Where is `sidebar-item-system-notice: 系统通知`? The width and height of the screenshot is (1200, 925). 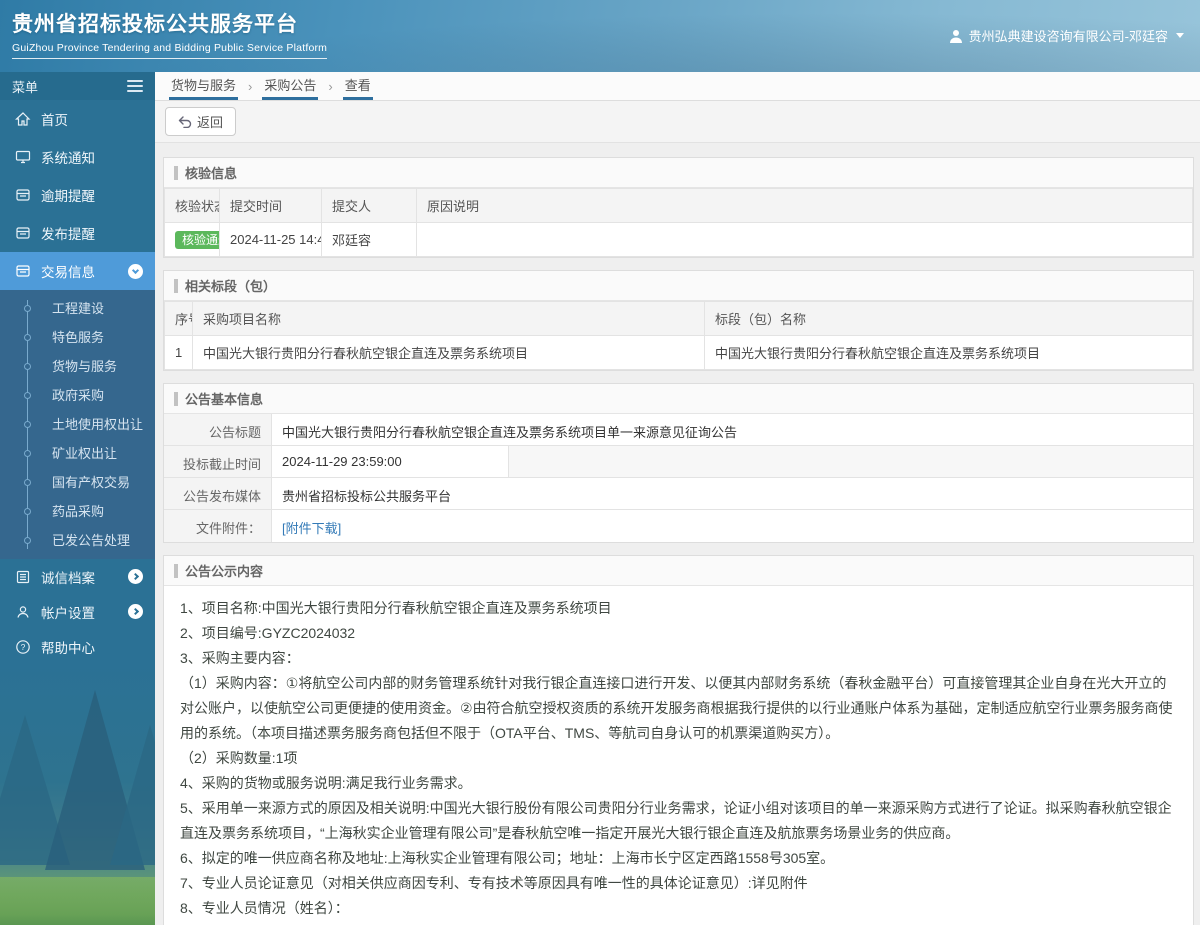
sidebar-item-system-notice: 系统通知 is located at coordinates (77, 157).